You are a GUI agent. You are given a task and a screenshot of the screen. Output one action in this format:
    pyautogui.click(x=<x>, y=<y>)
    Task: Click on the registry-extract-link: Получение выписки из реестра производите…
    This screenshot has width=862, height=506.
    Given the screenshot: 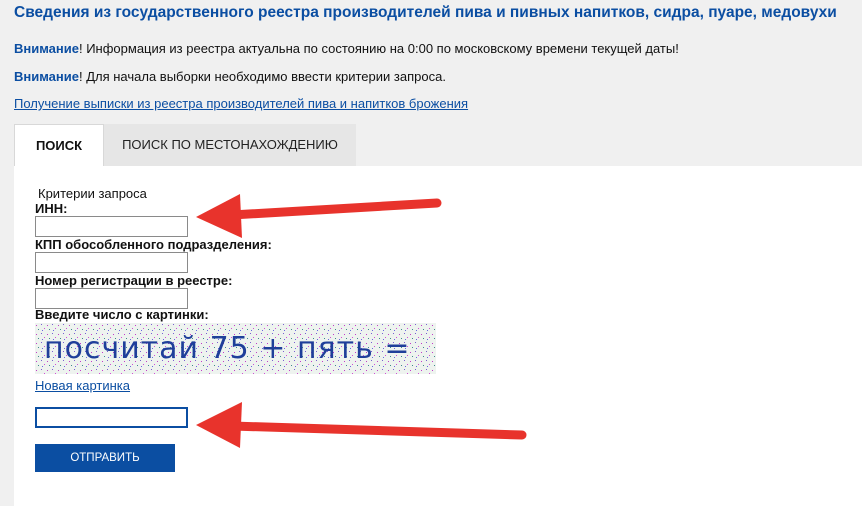 What is the action you would take?
    pyautogui.click(x=241, y=103)
    